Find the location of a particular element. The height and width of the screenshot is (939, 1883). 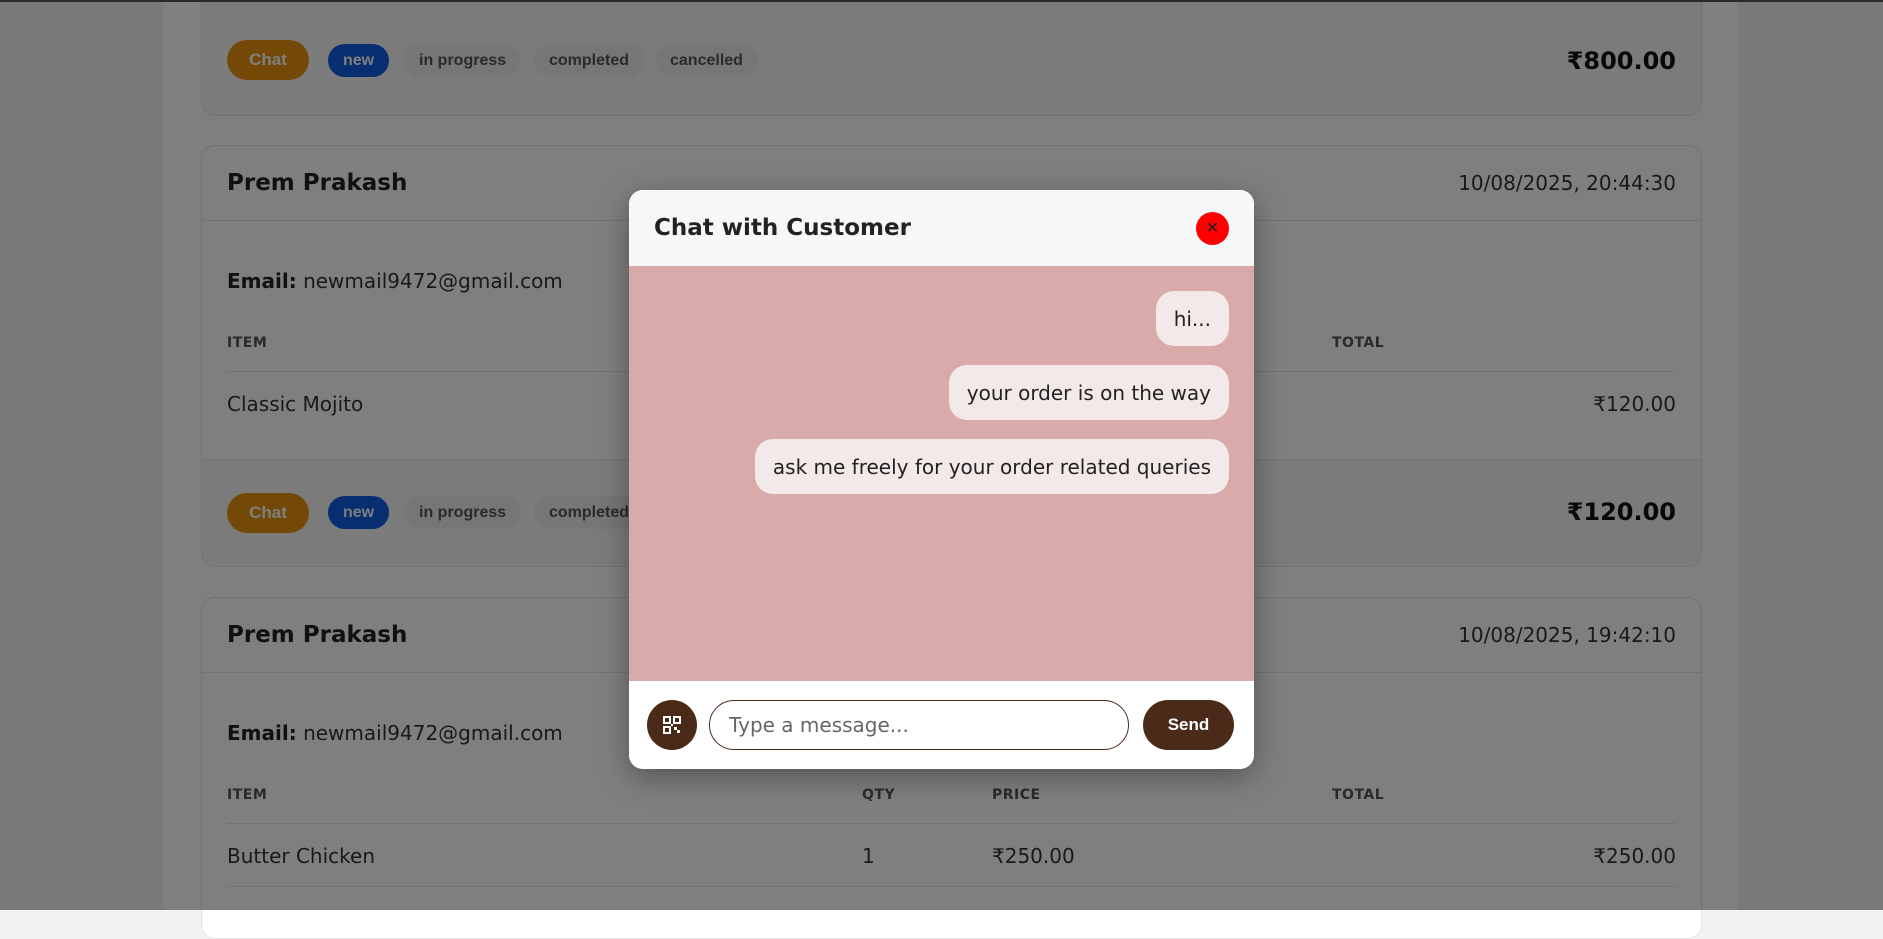

chat-modal-header: Chat with Customer ✕ is located at coordinates (941, 228).